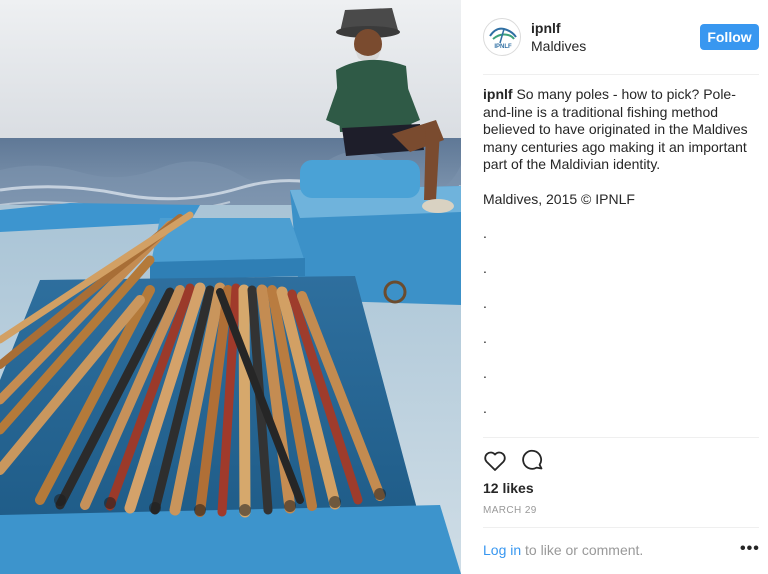  Describe the element at coordinates (621, 527) in the screenshot. I see `footer-divider` at that location.